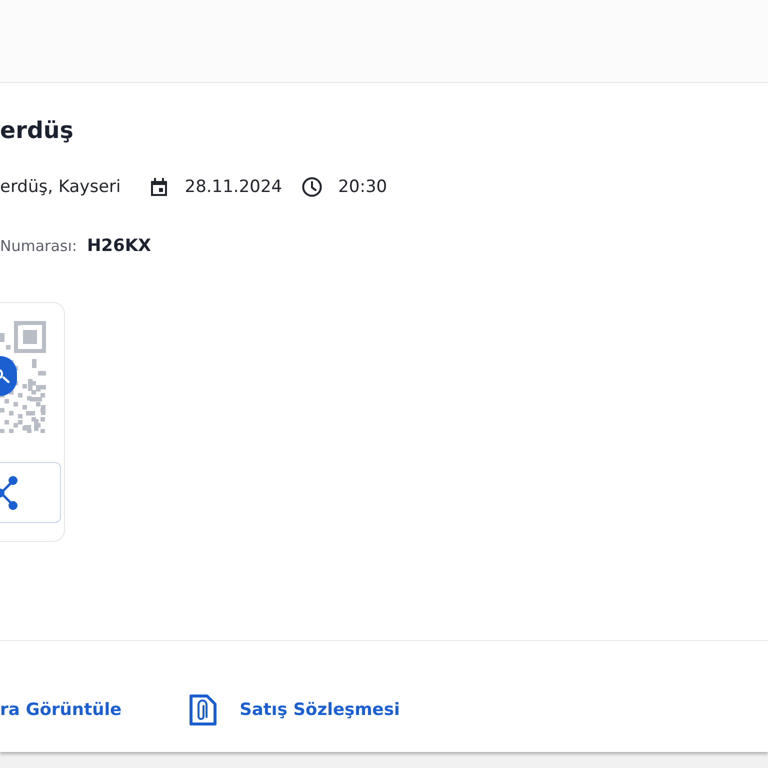 This screenshot has height=768, width=768. I want to click on sales-contract-link: Satış Sözleşmesi, so click(294, 710).